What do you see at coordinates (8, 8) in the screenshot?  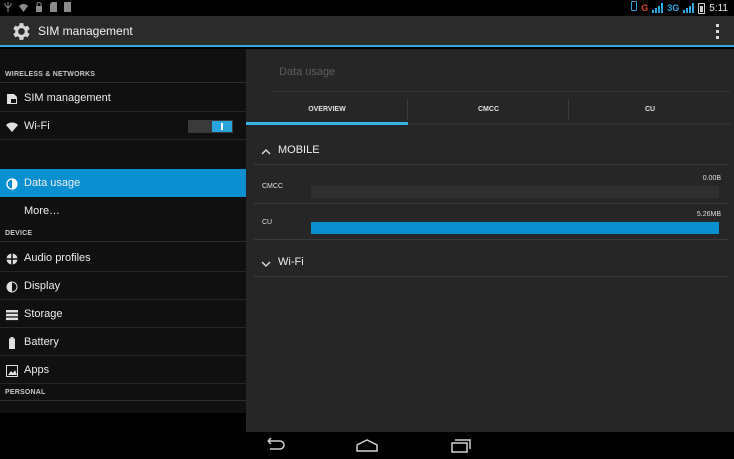 I see `usb-icon` at bounding box center [8, 8].